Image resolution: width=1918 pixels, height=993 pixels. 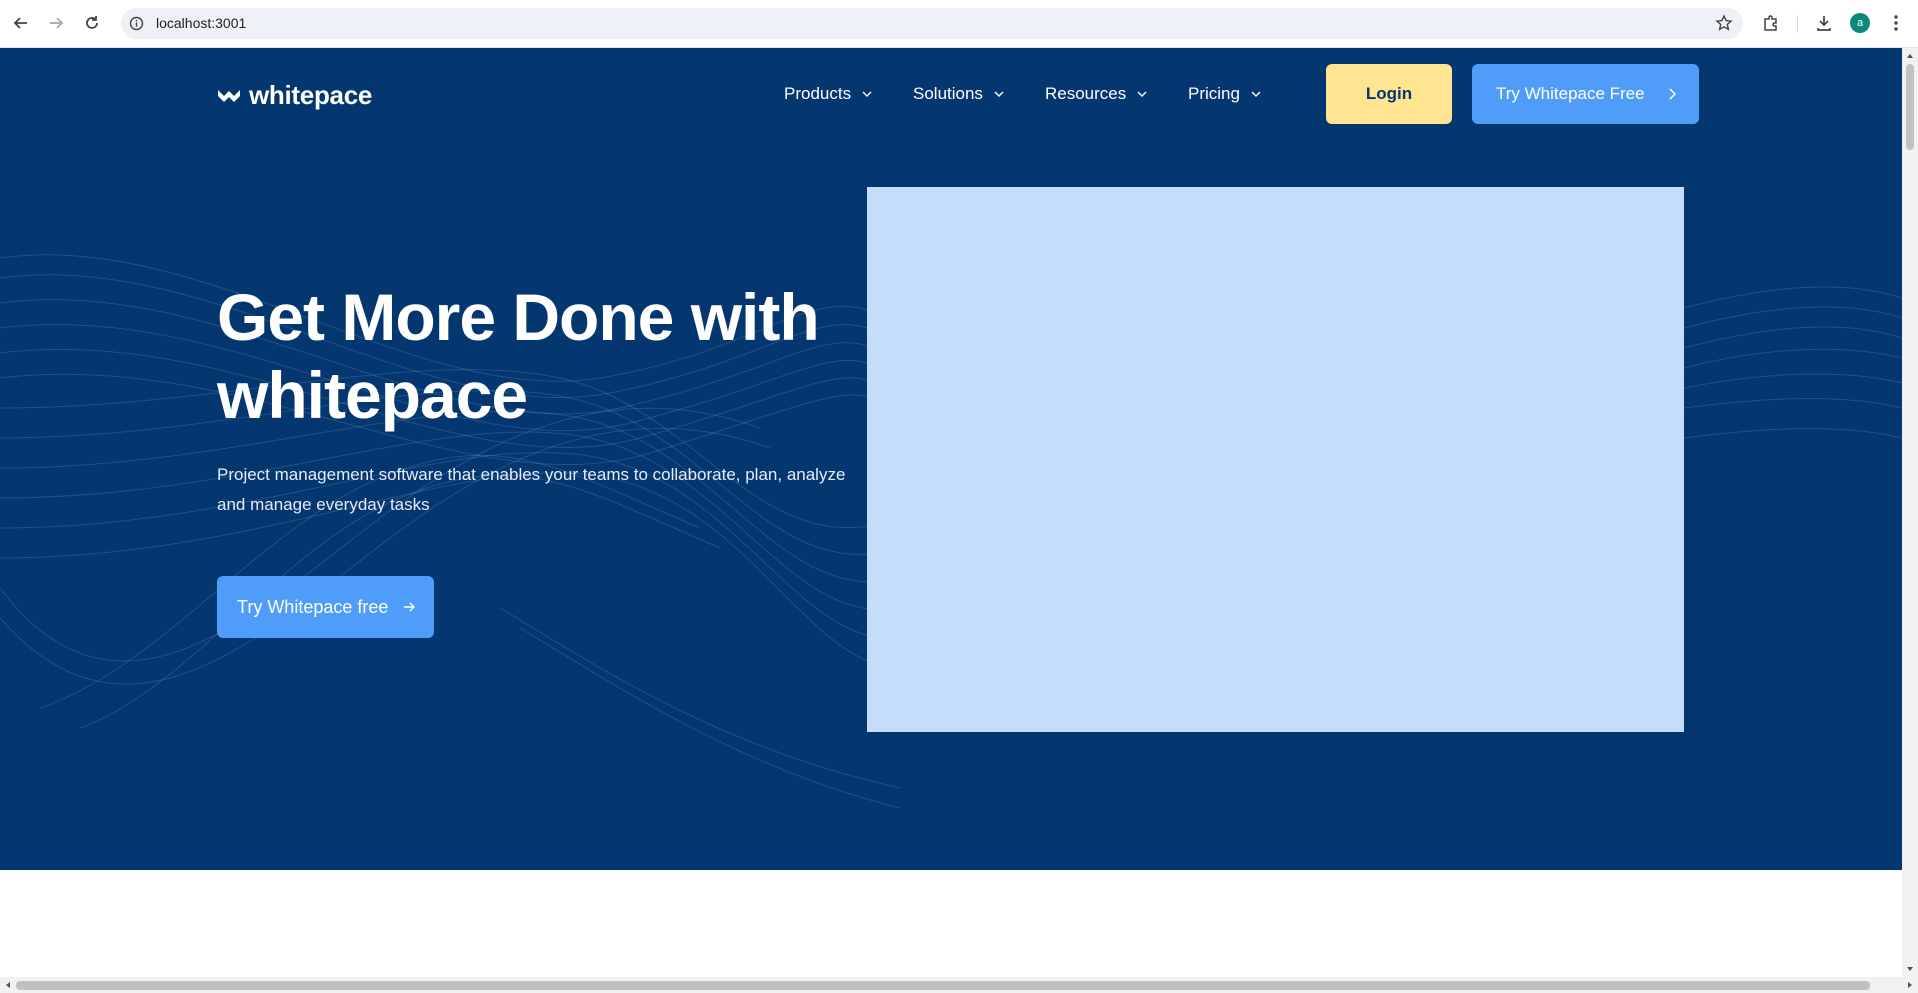 What do you see at coordinates (948, 93) in the screenshot?
I see `nav-solutions-label: Solutions` at bounding box center [948, 93].